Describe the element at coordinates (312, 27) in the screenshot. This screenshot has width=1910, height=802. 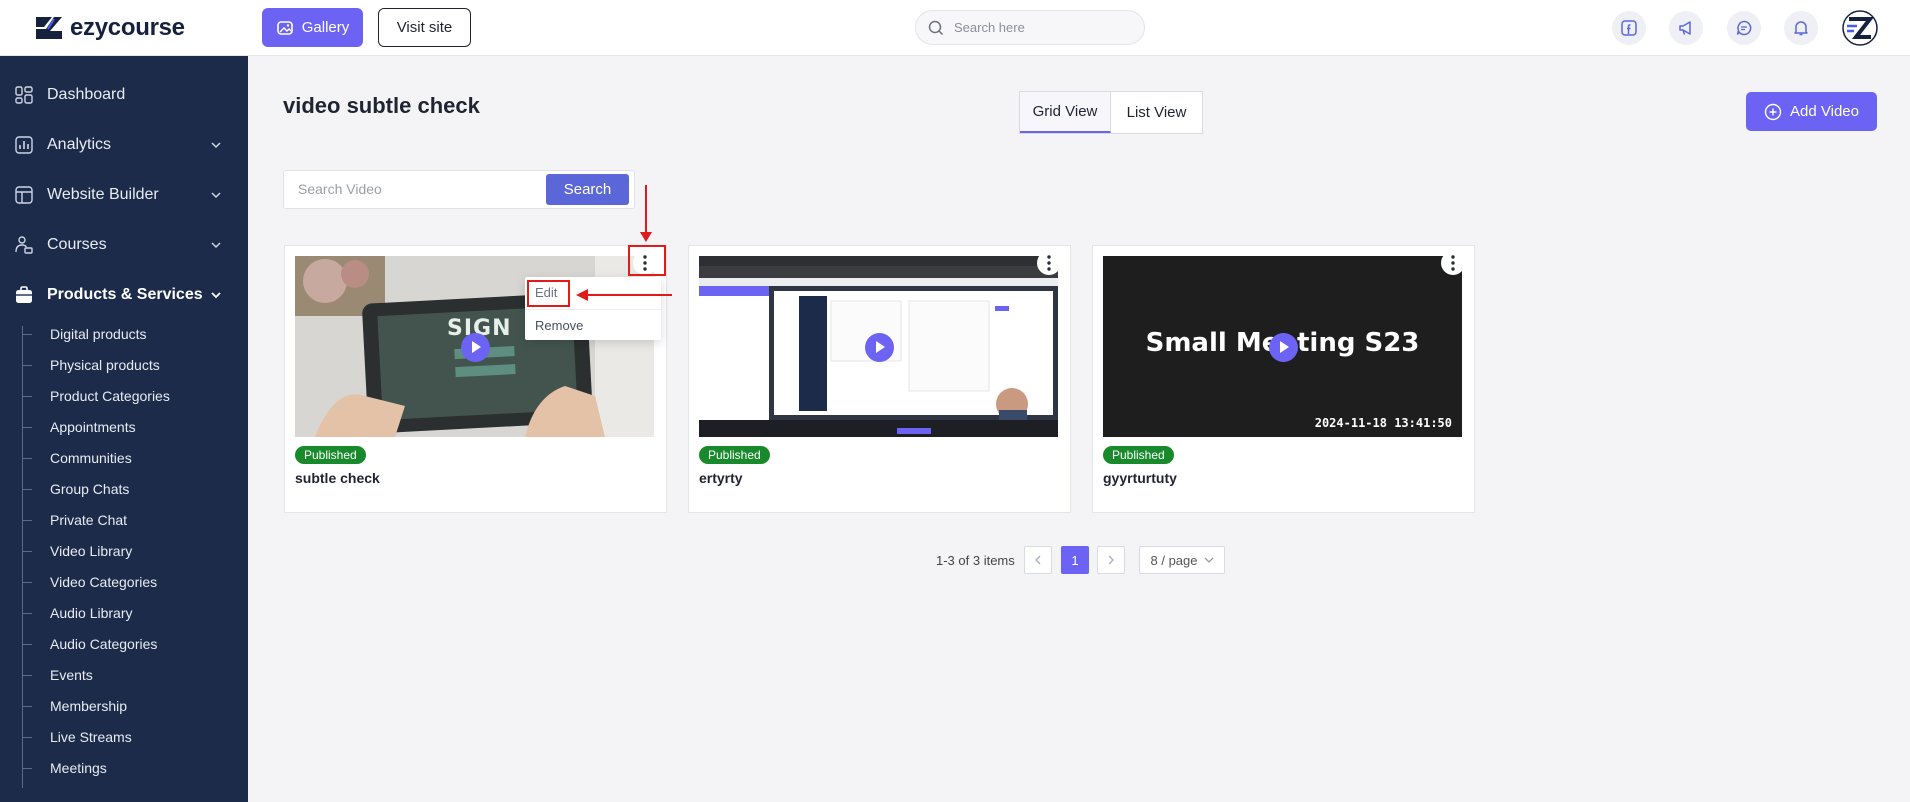
I see `gallery-button: Gallery` at that location.